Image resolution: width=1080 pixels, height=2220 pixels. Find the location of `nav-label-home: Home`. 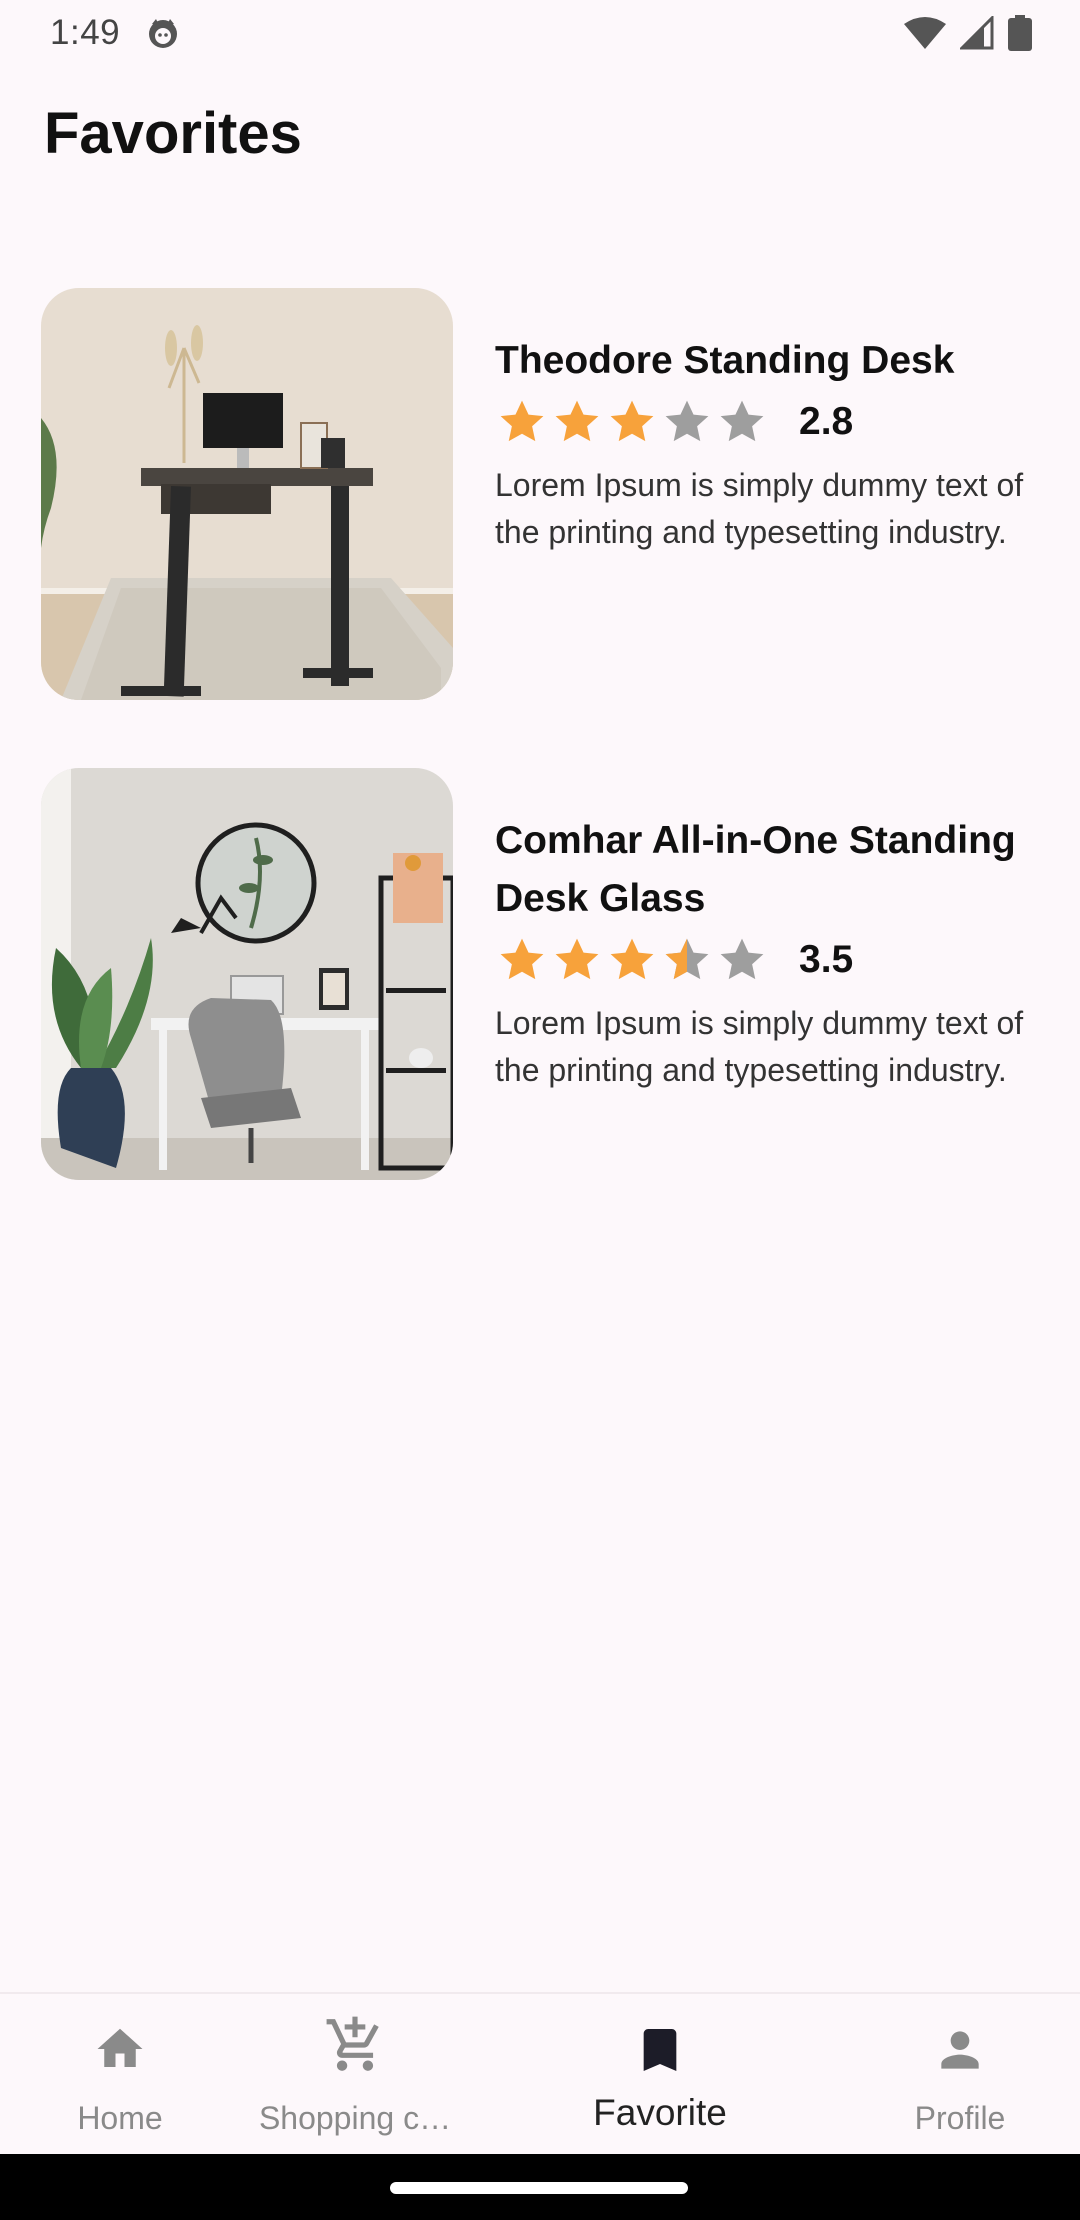

nav-label-home: Home is located at coordinates (120, 2118).